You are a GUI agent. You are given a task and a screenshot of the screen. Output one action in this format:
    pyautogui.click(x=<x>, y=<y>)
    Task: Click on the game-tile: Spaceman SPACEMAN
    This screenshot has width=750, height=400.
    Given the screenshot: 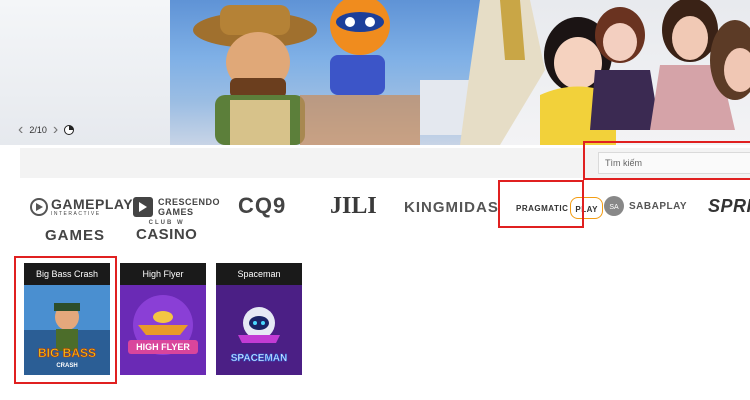 What is the action you would take?
    pyautogui.click(x=259, y=319)
    